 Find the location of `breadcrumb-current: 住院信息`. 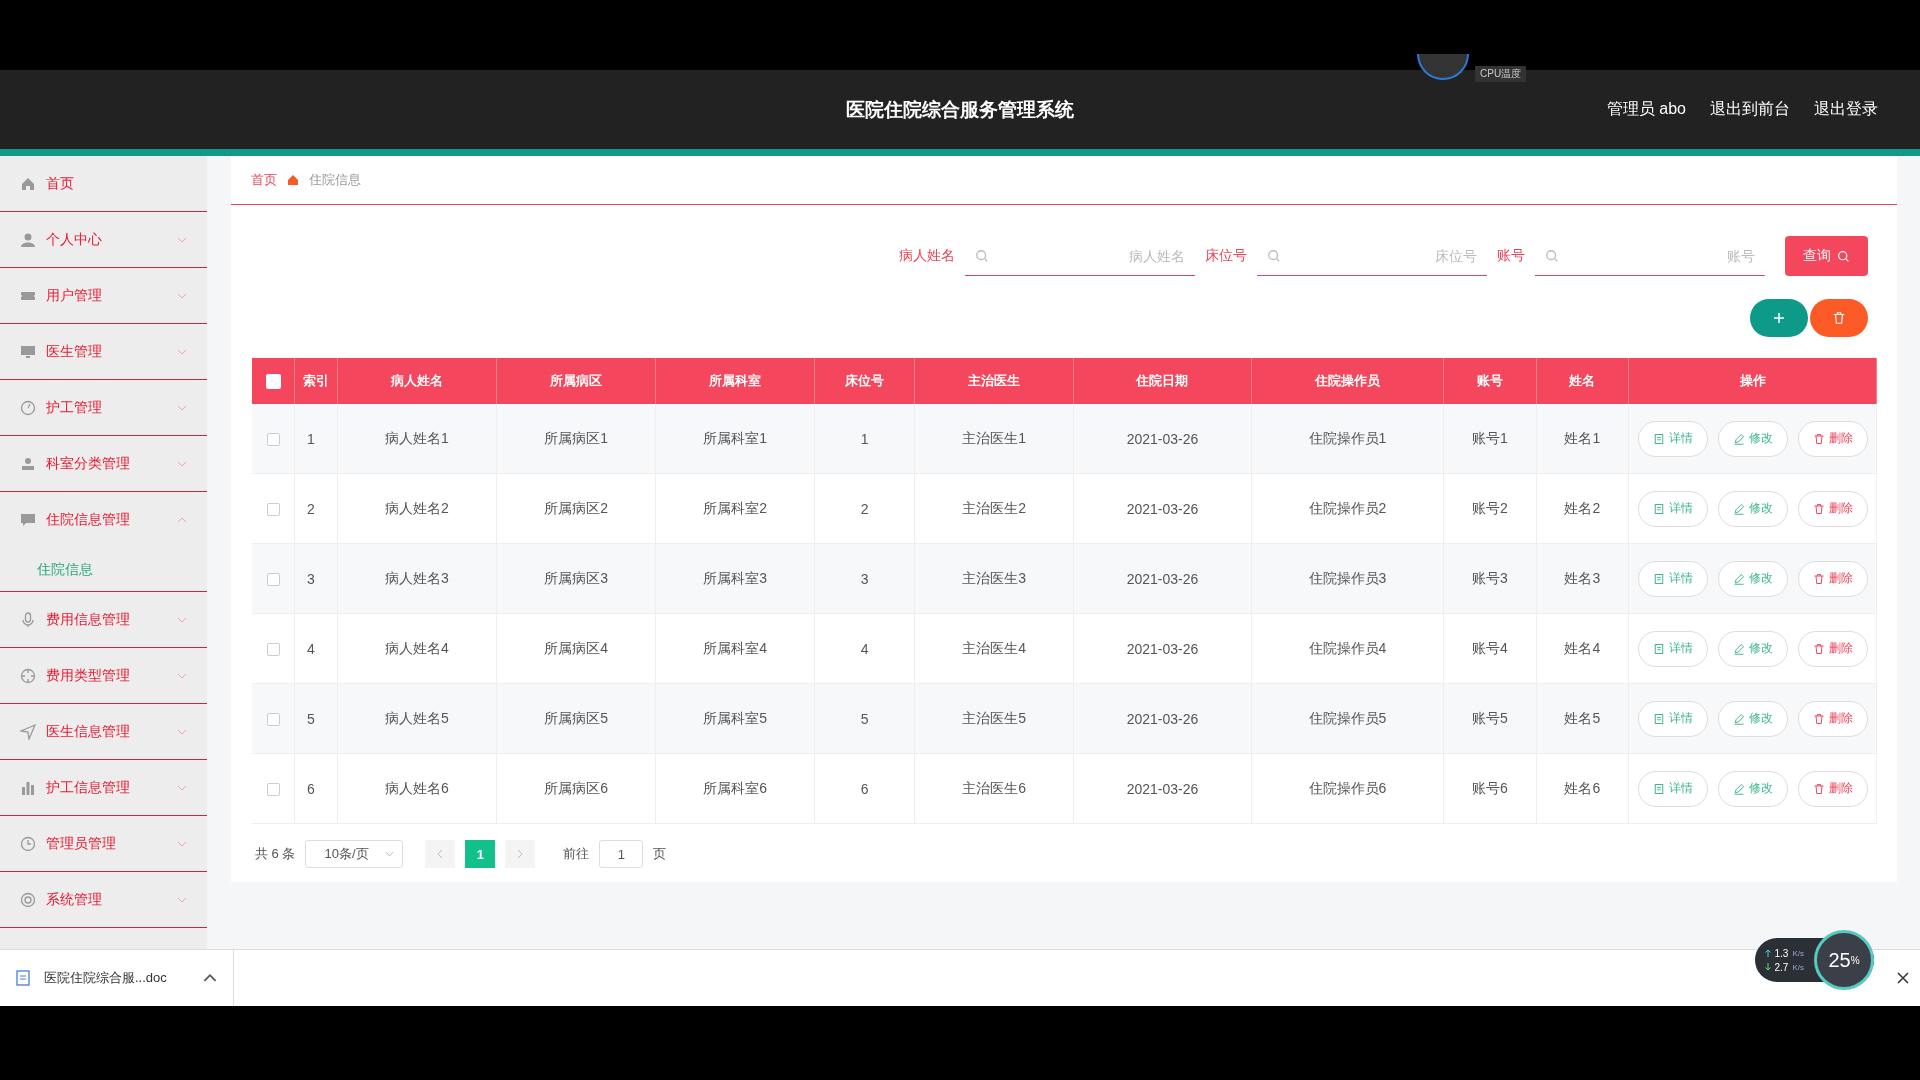

breadcrumb-current: 住院信息 is located at coordinates (335, 180).